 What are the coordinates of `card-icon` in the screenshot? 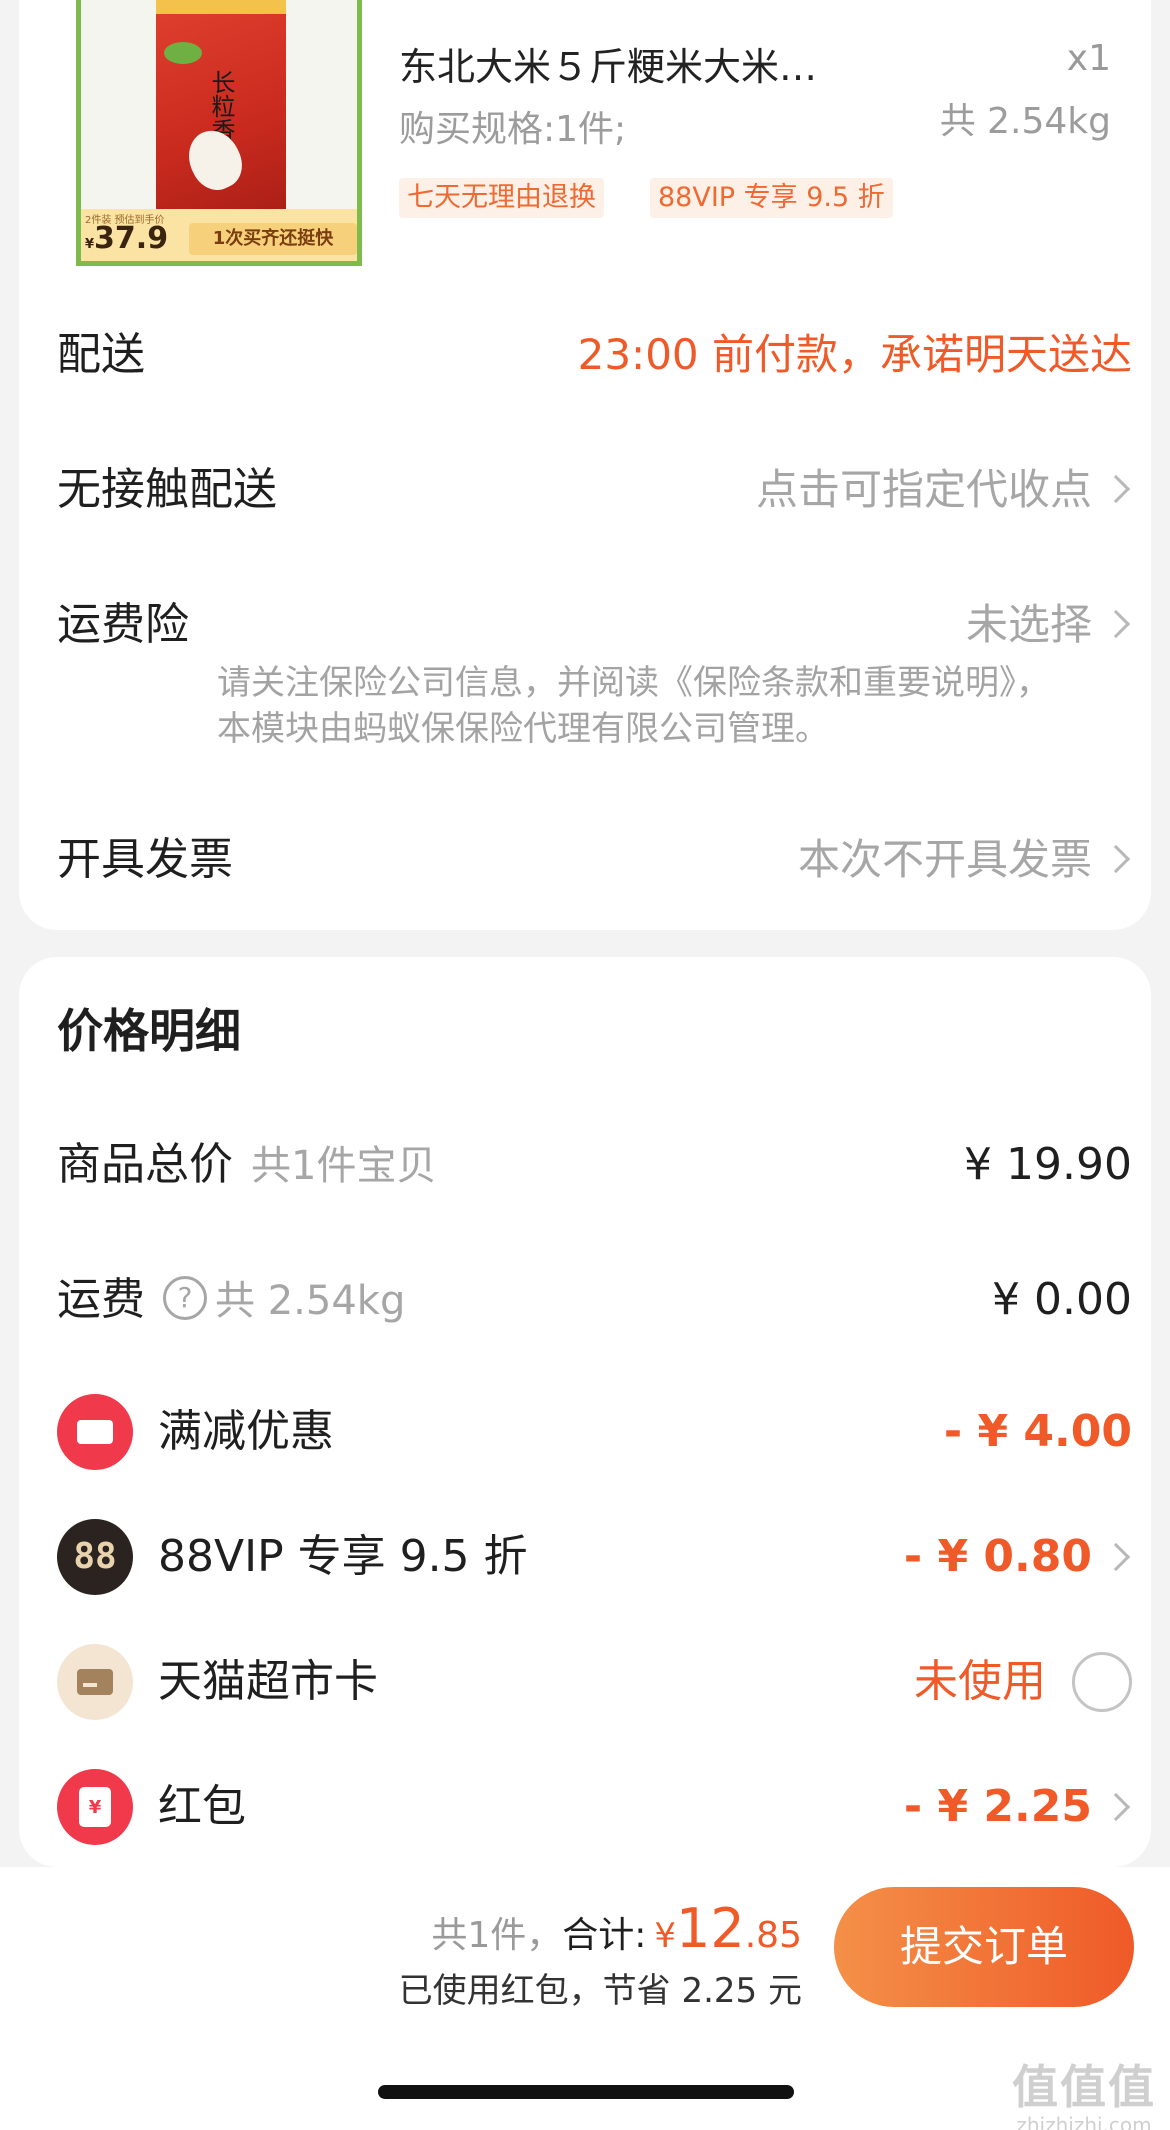 It's located at (95, 1682).